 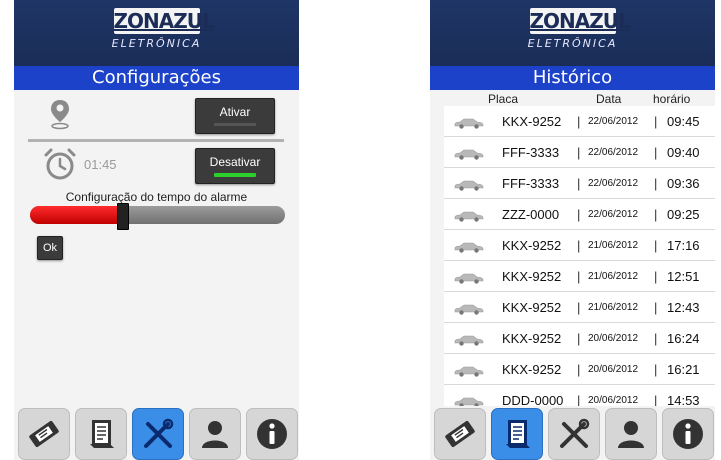 I want to click on alarm-on-indicator, so click(x=235, y=175).